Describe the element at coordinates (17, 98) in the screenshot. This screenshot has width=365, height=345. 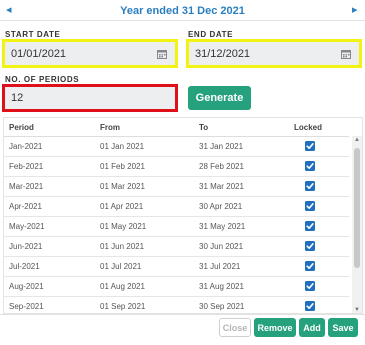
I see `periods-value: 12` at that location.